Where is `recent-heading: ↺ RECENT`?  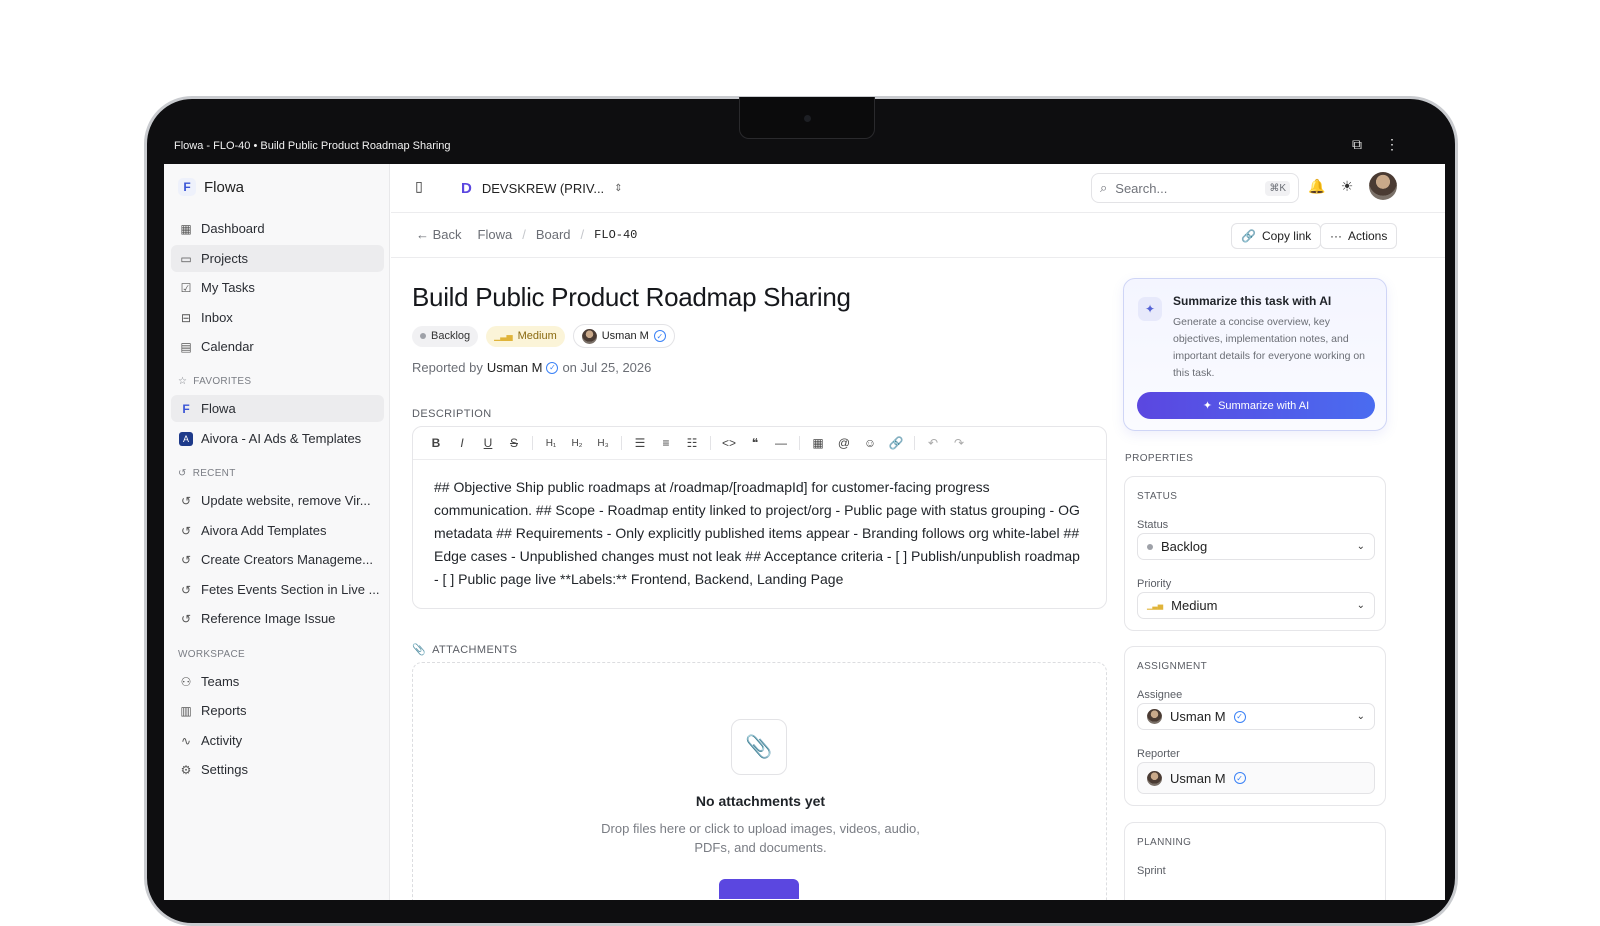
recent-heading: ↺ RECENT is located at coordinates (207, 473).